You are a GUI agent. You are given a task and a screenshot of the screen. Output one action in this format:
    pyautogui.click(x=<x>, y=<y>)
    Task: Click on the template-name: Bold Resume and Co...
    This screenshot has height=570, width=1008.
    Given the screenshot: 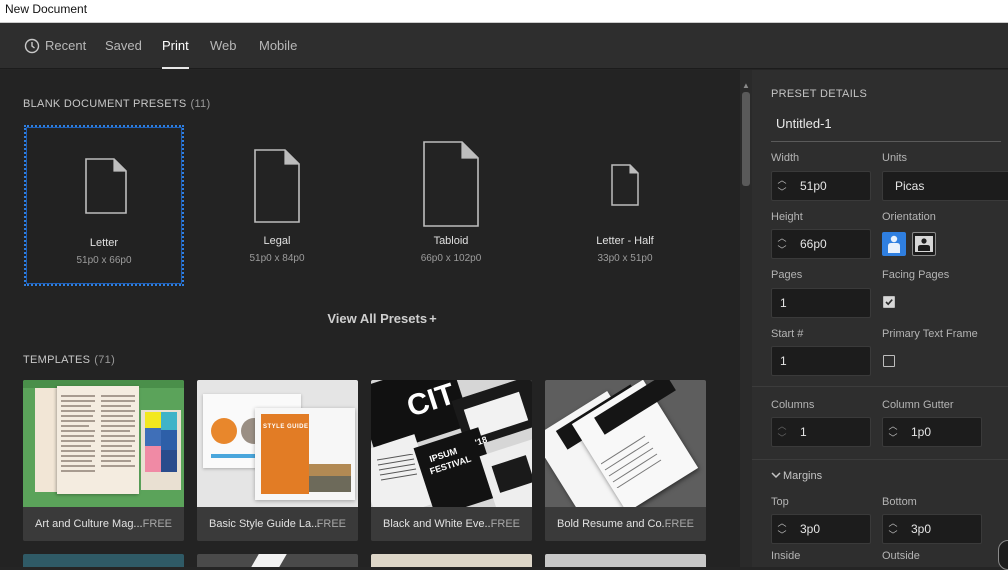 What is the action you would take?
    pyautogui.click(x=614, y=524)
    